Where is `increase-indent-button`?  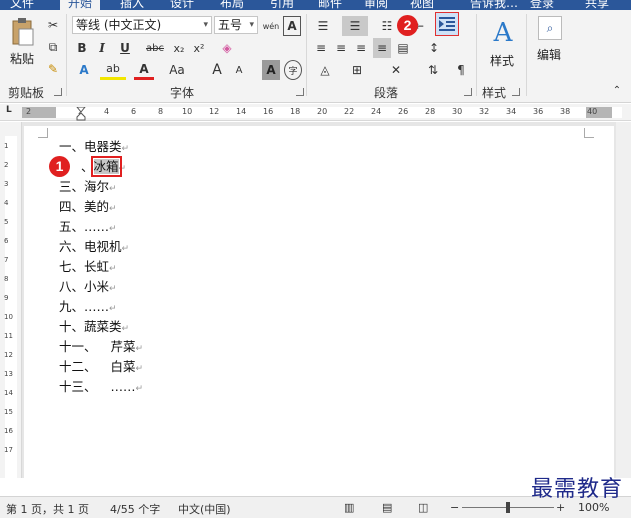 increase-indent-button is located at coordinates (447, 24).